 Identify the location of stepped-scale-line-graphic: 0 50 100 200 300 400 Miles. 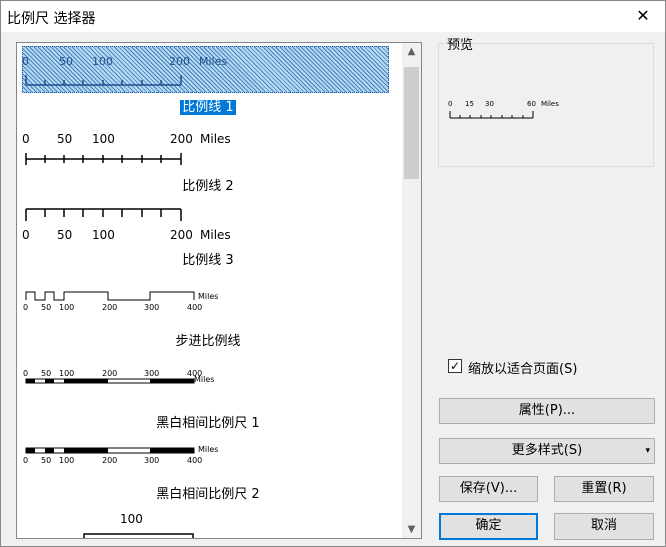
(120, 301).